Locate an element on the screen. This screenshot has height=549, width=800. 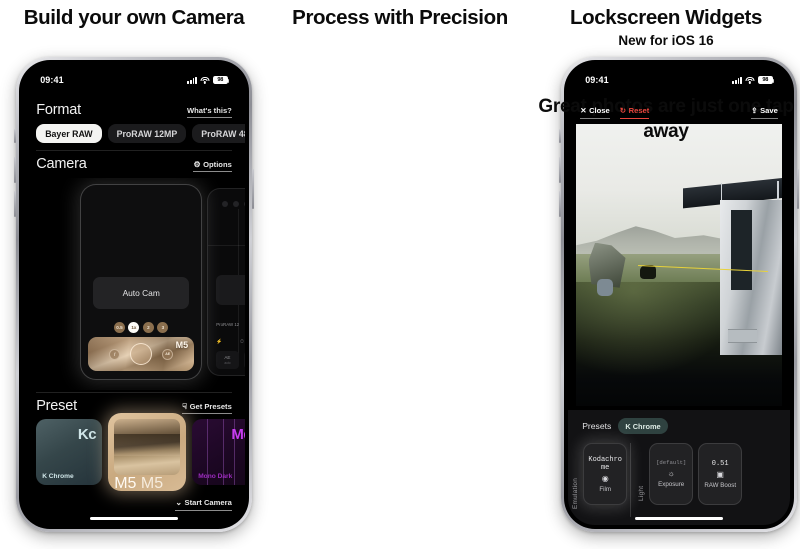
preset-card-m5: M5 M5 is located at coordinates (147, 453).